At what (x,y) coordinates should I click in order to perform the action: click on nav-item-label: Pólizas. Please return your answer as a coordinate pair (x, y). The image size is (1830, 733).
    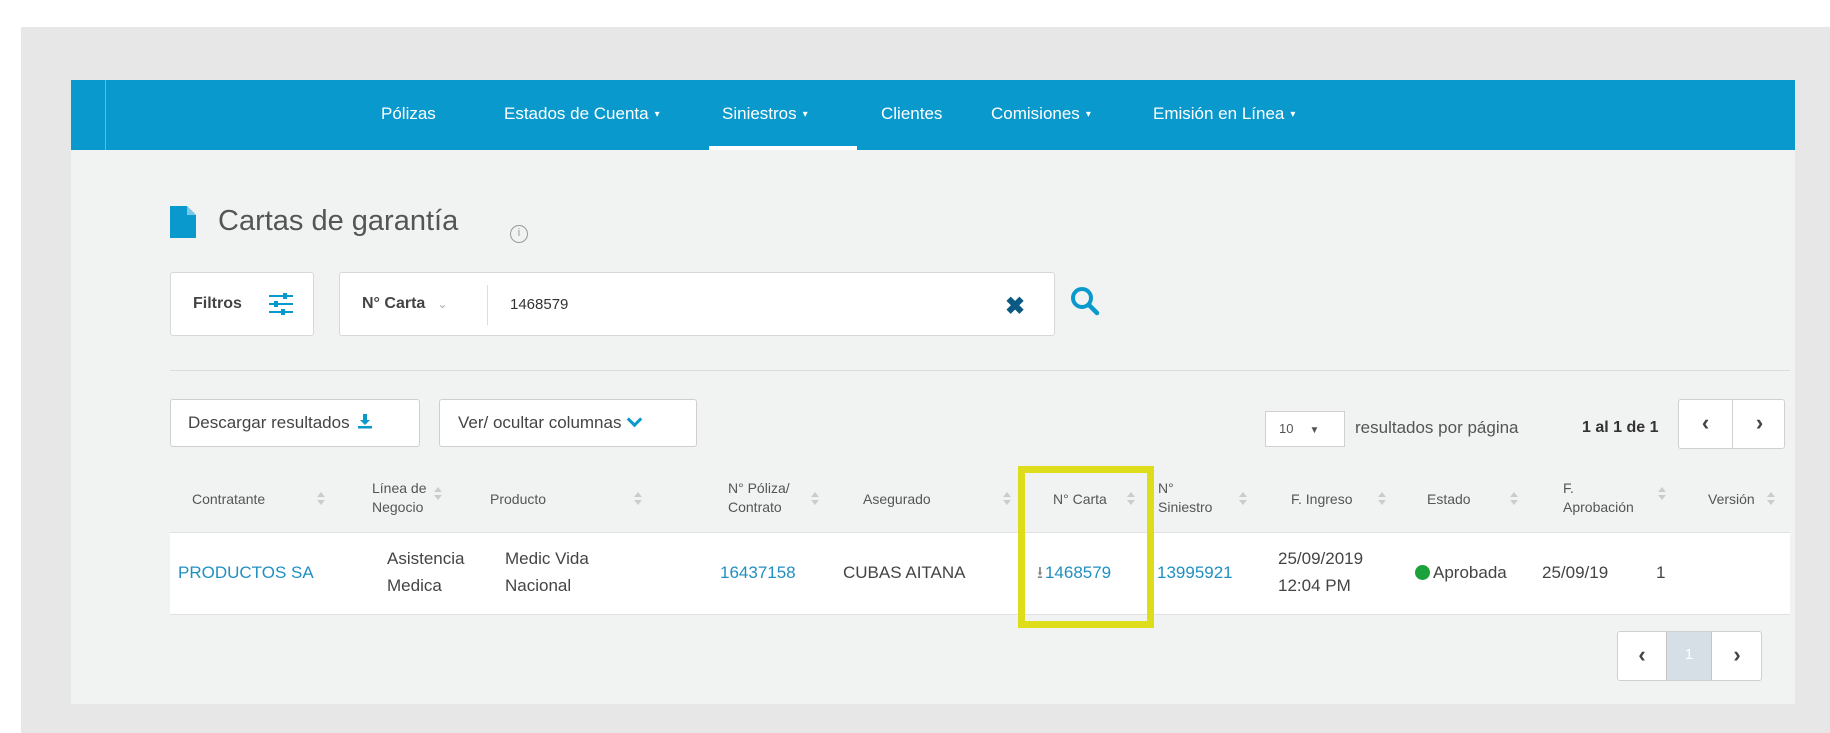
    Looking at the image, I should click on (408, 113).